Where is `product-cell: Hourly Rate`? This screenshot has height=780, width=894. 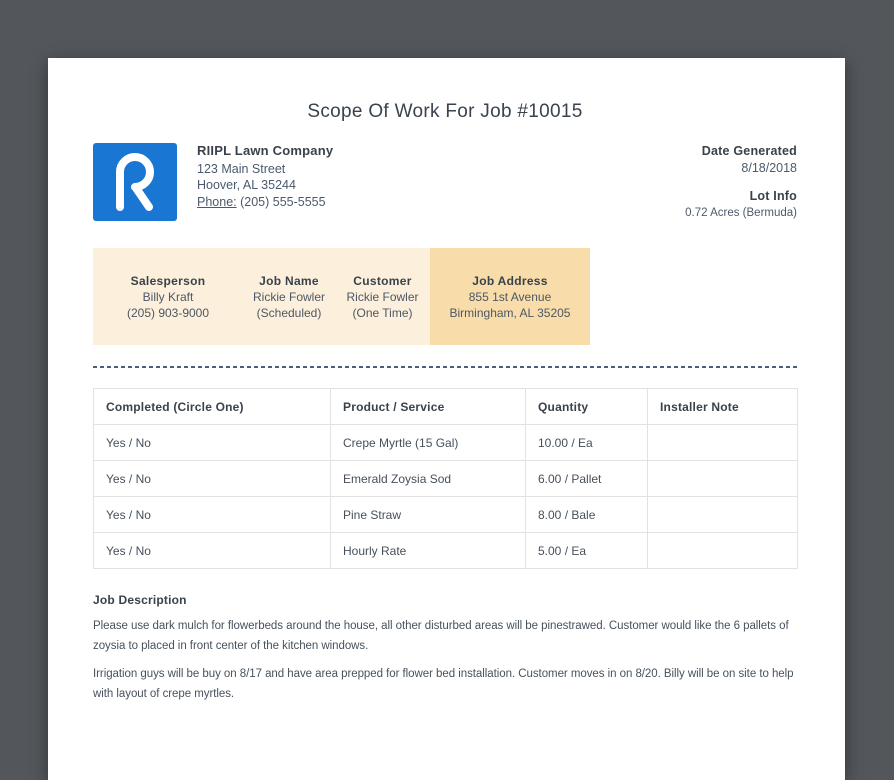
product-cell: Hourly Rate is located at coordinates (428, 550).